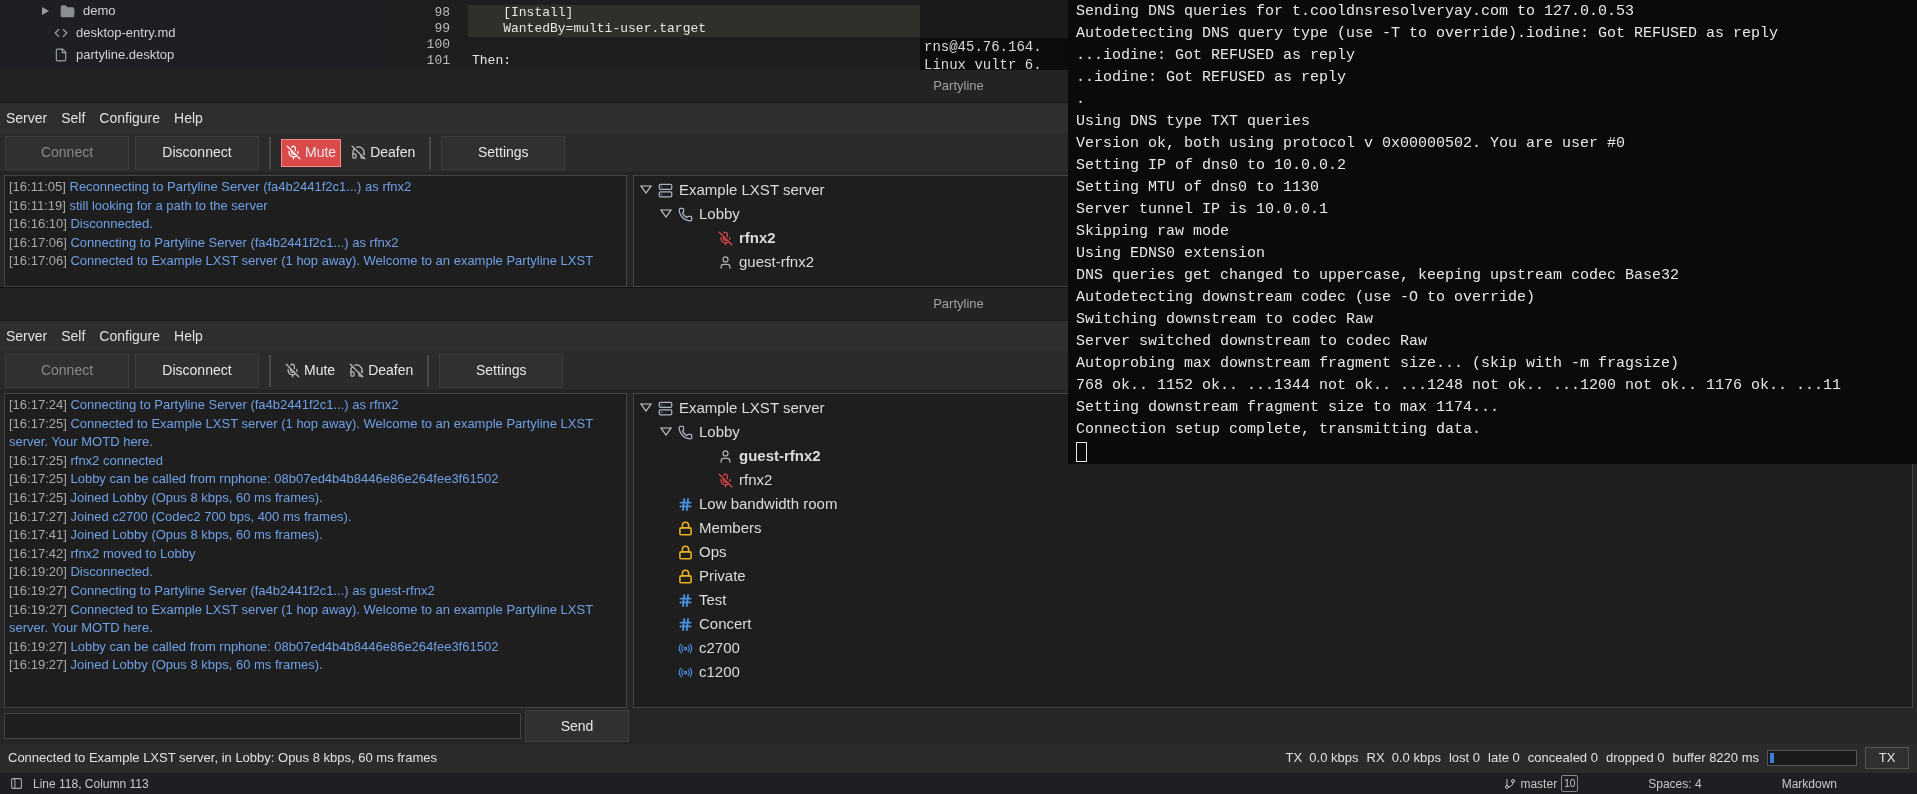  What do you see at coordinates (1459, 386) in the screenshot?
I see `terminal-line: 768 ok.. 1152 ok.. ...1344 not ok.. ...1248 not ok.. ...1200 not ok.. 1176 ok.. ...11` at bounding box center [1459, 386].